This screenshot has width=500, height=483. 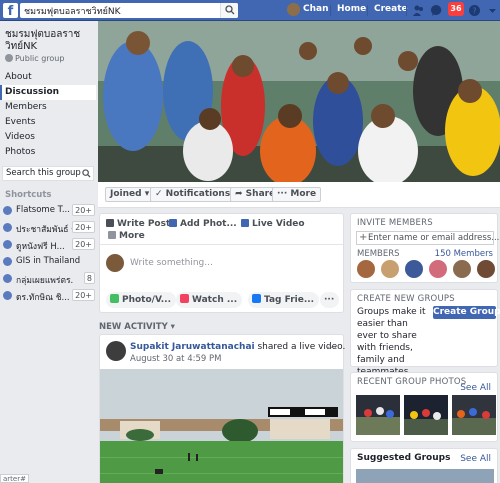 I want to click on sidebar-item-photos: Photos, so click(x=48, y=152).